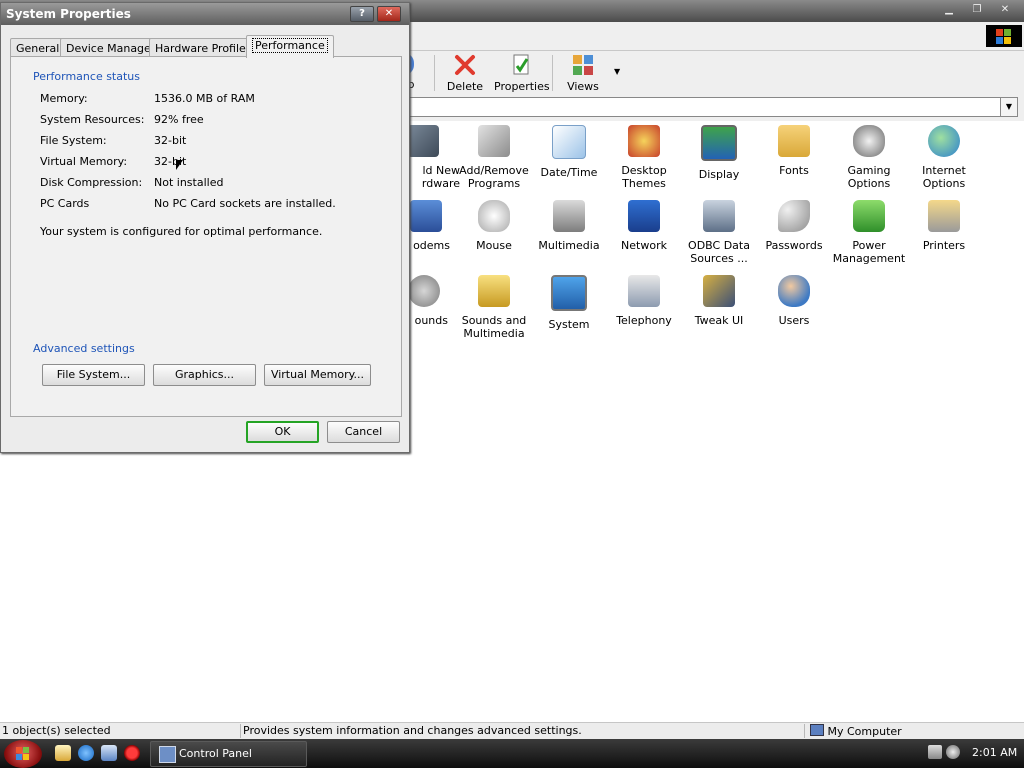  Describe the element at coordinates (63, 753) in the screenshot. I see `notepad-quicklaunch-icon` at that location.